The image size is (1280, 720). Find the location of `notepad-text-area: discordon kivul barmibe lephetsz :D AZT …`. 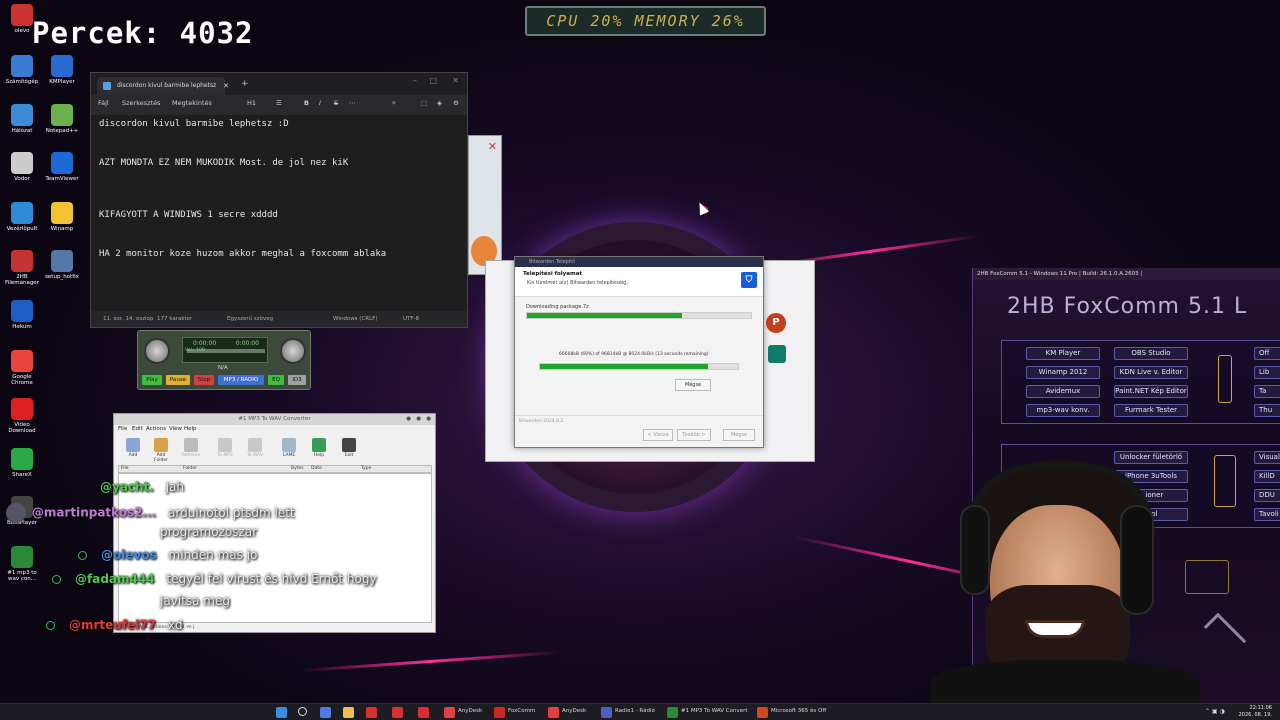

notepad-text-area: discordon kivul barmibe lephetsz :D AZT … is located at coordinates (279, 213).